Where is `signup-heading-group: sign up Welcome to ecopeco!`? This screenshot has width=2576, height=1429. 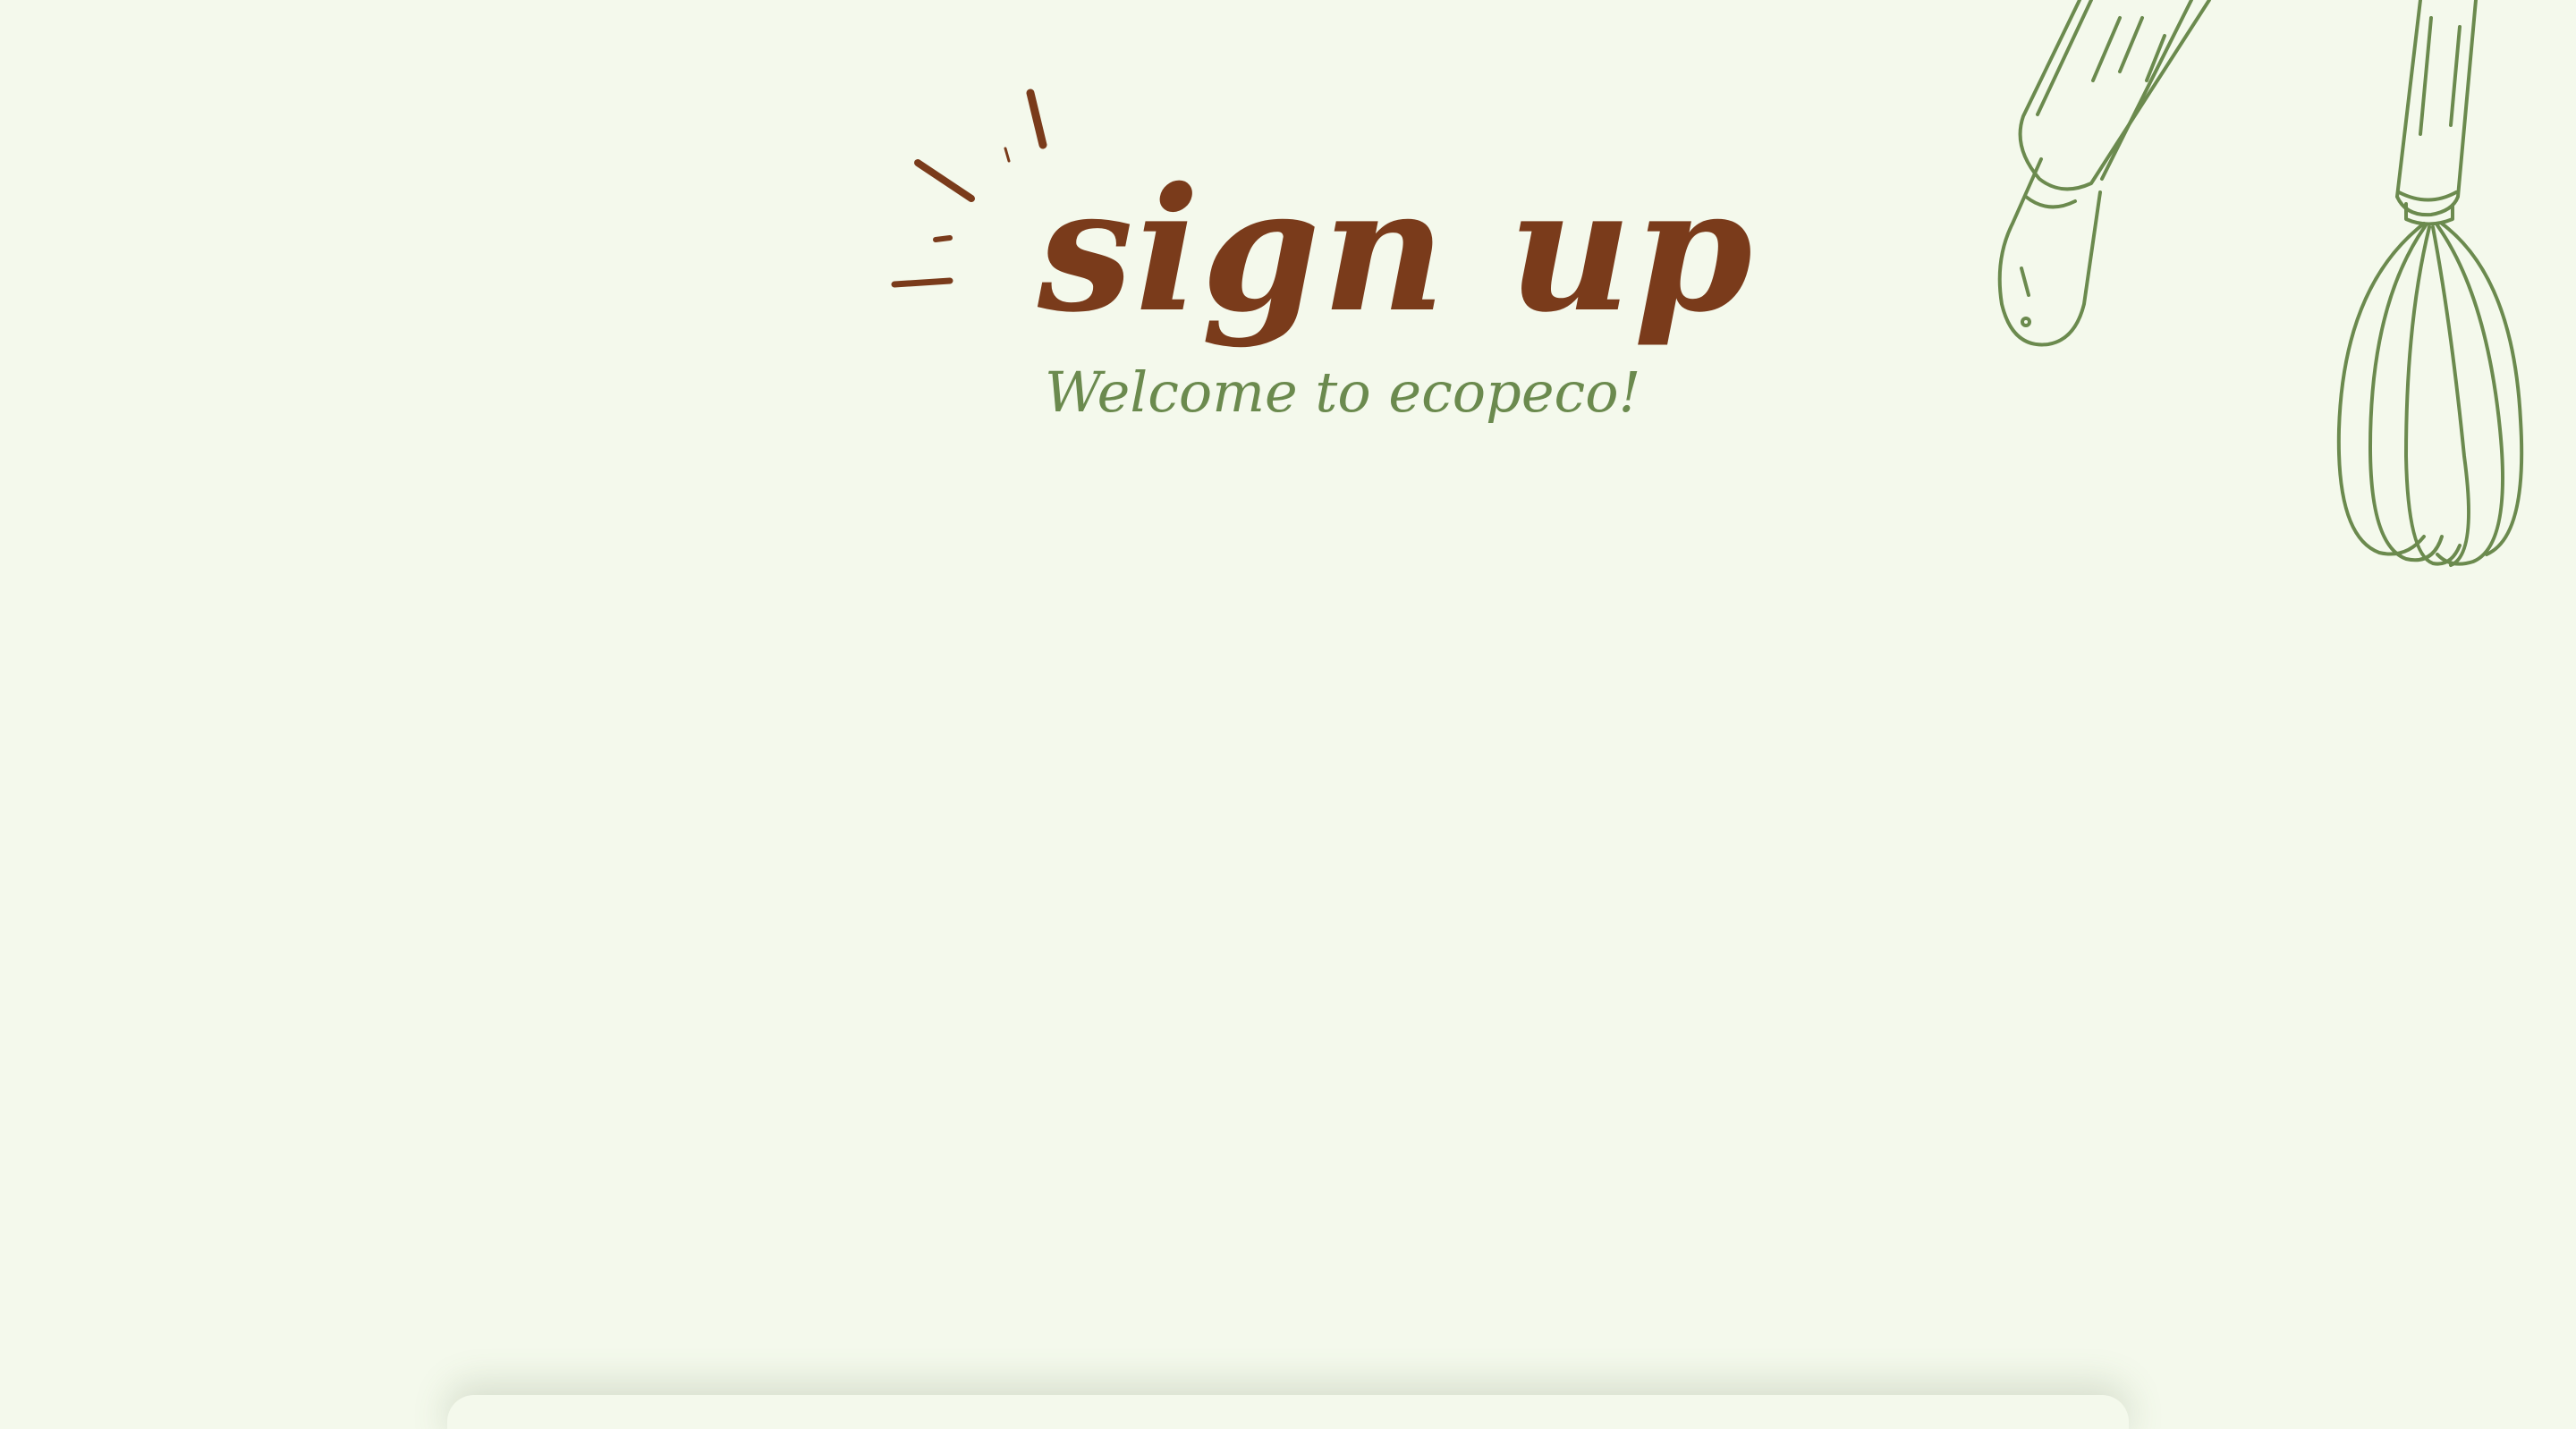 signup-heading-group: sign up Welcome to ecopeco! is located at coordinates (1319, 268).